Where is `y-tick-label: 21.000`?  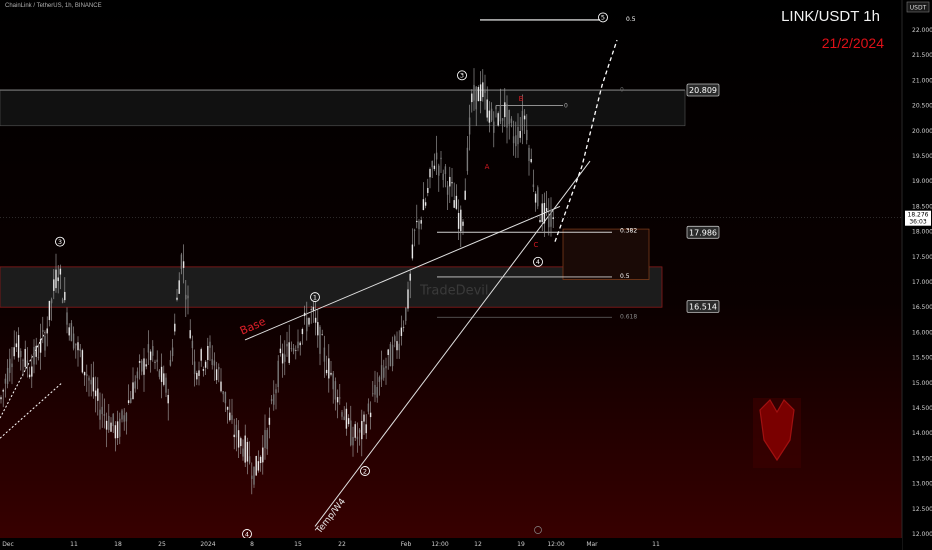 y-tick-label: 21.000 is located at coordinates (922, 80).